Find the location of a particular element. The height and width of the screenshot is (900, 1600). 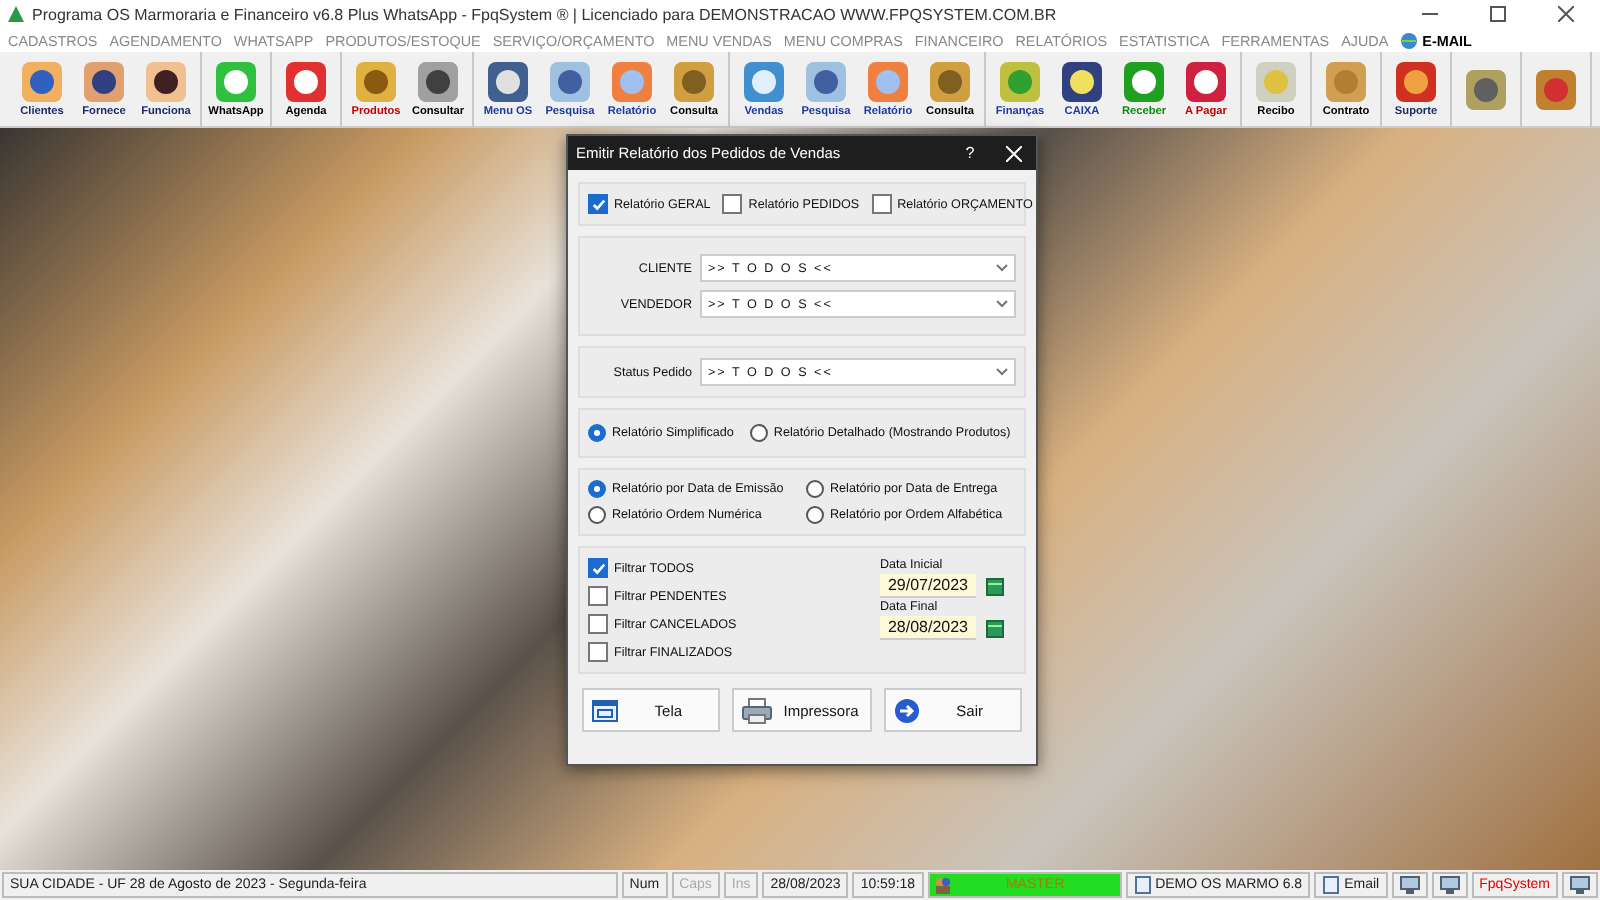

window-icon is located at coordinates (605, 710).